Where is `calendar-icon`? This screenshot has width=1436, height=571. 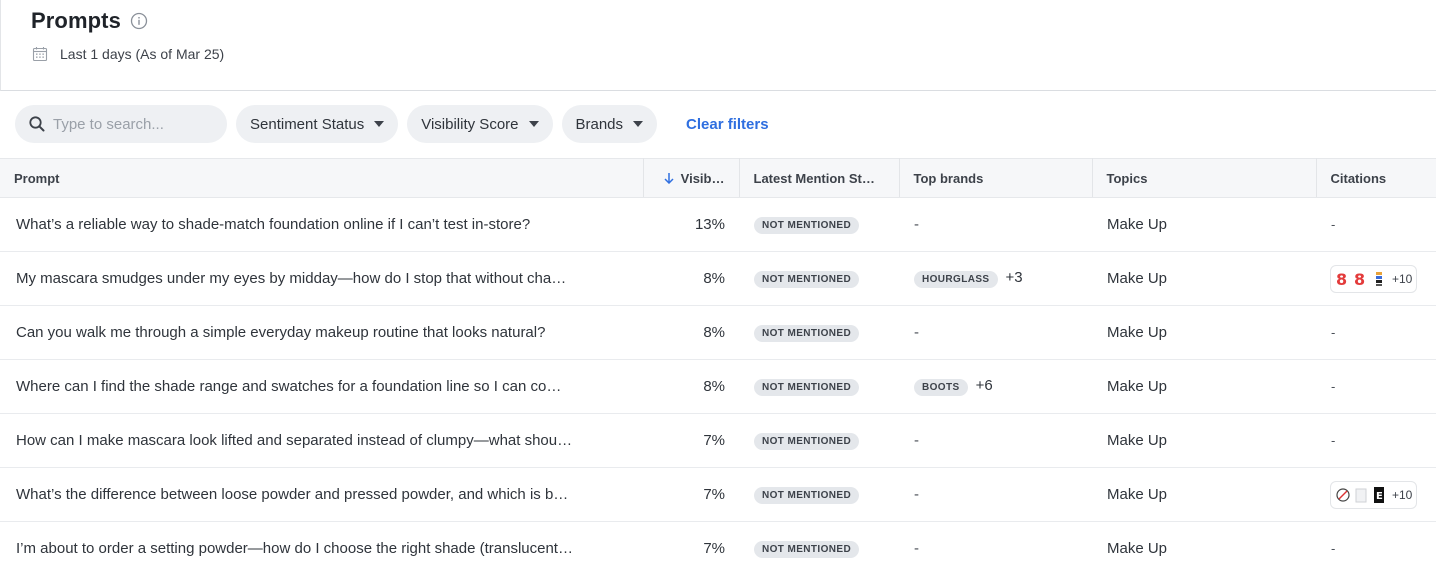 calendar-icon is located at coordinates (40, 54).